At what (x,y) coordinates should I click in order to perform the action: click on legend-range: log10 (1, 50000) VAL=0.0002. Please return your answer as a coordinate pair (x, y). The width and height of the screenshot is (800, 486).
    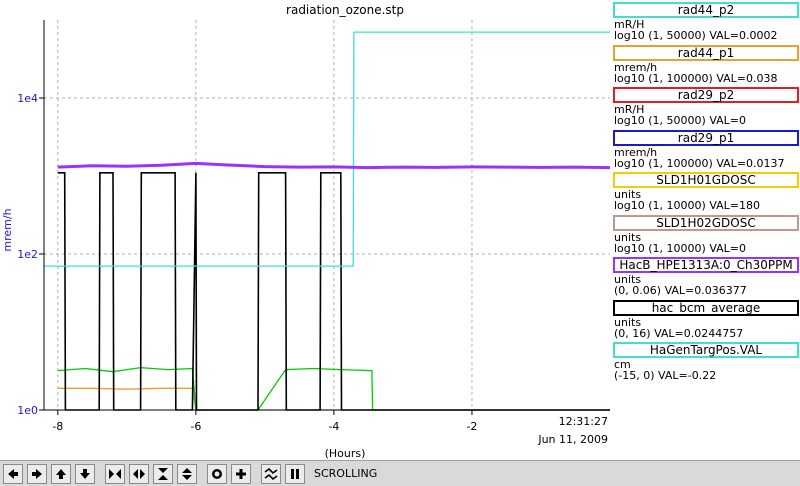
    Looking at the image, I should click on (696, 35).